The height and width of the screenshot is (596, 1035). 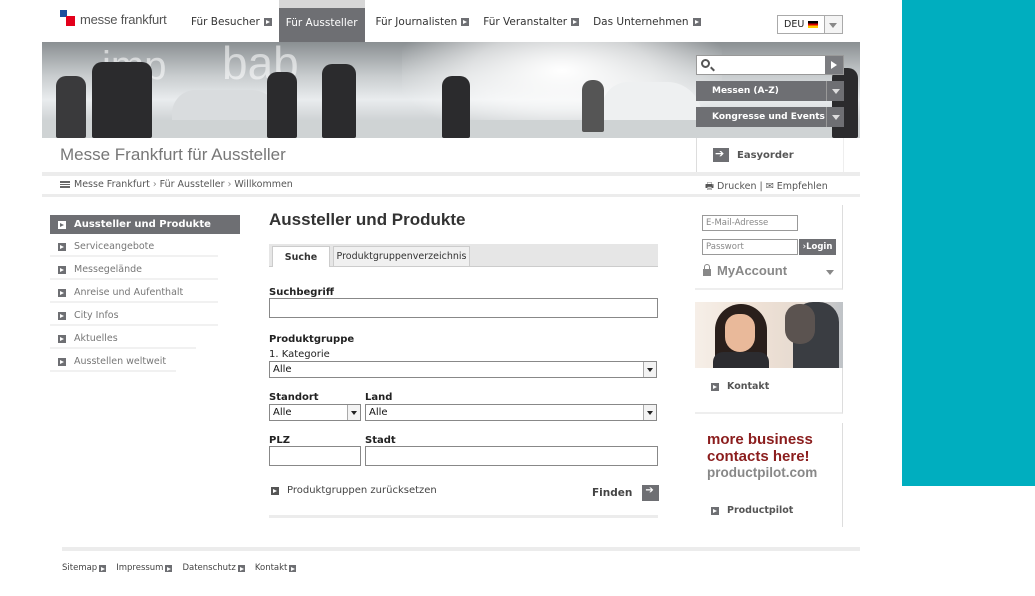 What do you see at coordinates (225, 22) in the screenshot?
I see `nav-label: Für Besucher` at bounding box center [225, 22].